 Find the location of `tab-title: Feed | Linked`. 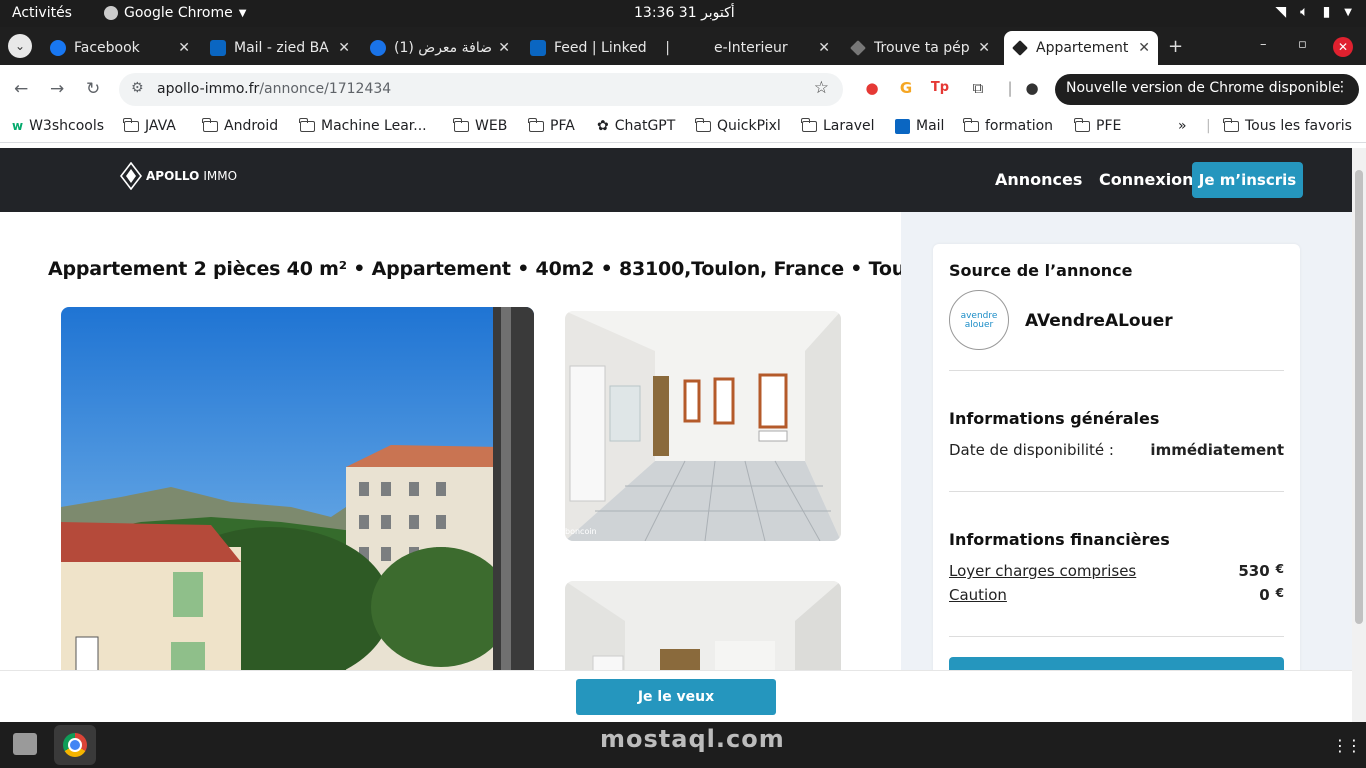

tab-title: Feed | Linked is located at coordinates (600, 48).